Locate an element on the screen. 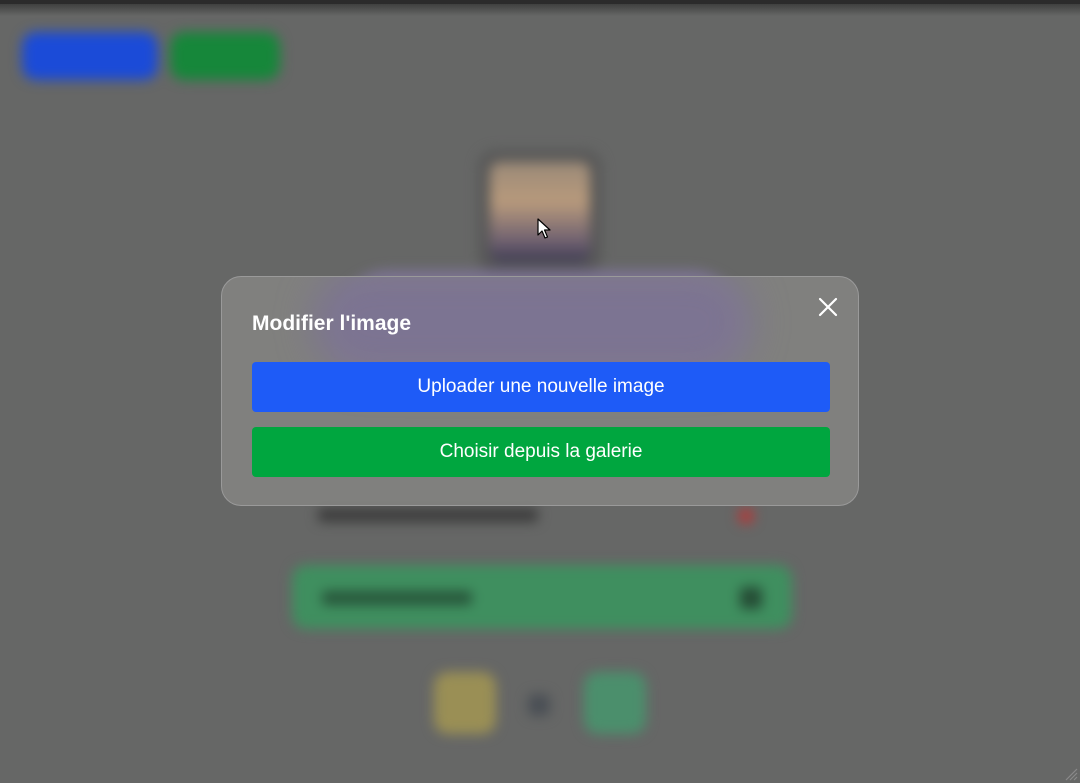 The width and height of the screenshot is (1080, 783). background-gray-icon is located at coordinates (539, 705).